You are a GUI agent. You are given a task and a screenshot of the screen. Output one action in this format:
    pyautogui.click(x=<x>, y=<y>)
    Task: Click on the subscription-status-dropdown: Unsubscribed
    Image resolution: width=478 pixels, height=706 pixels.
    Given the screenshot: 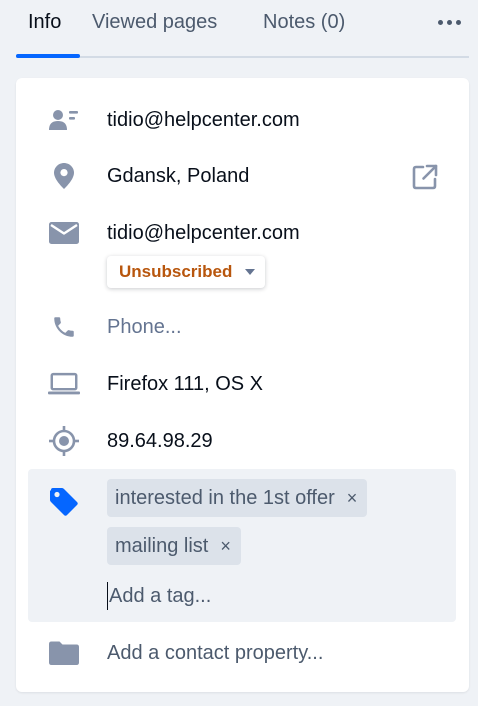 What is the action you would take?
    pyautogui.click(x=186, y=272)
    